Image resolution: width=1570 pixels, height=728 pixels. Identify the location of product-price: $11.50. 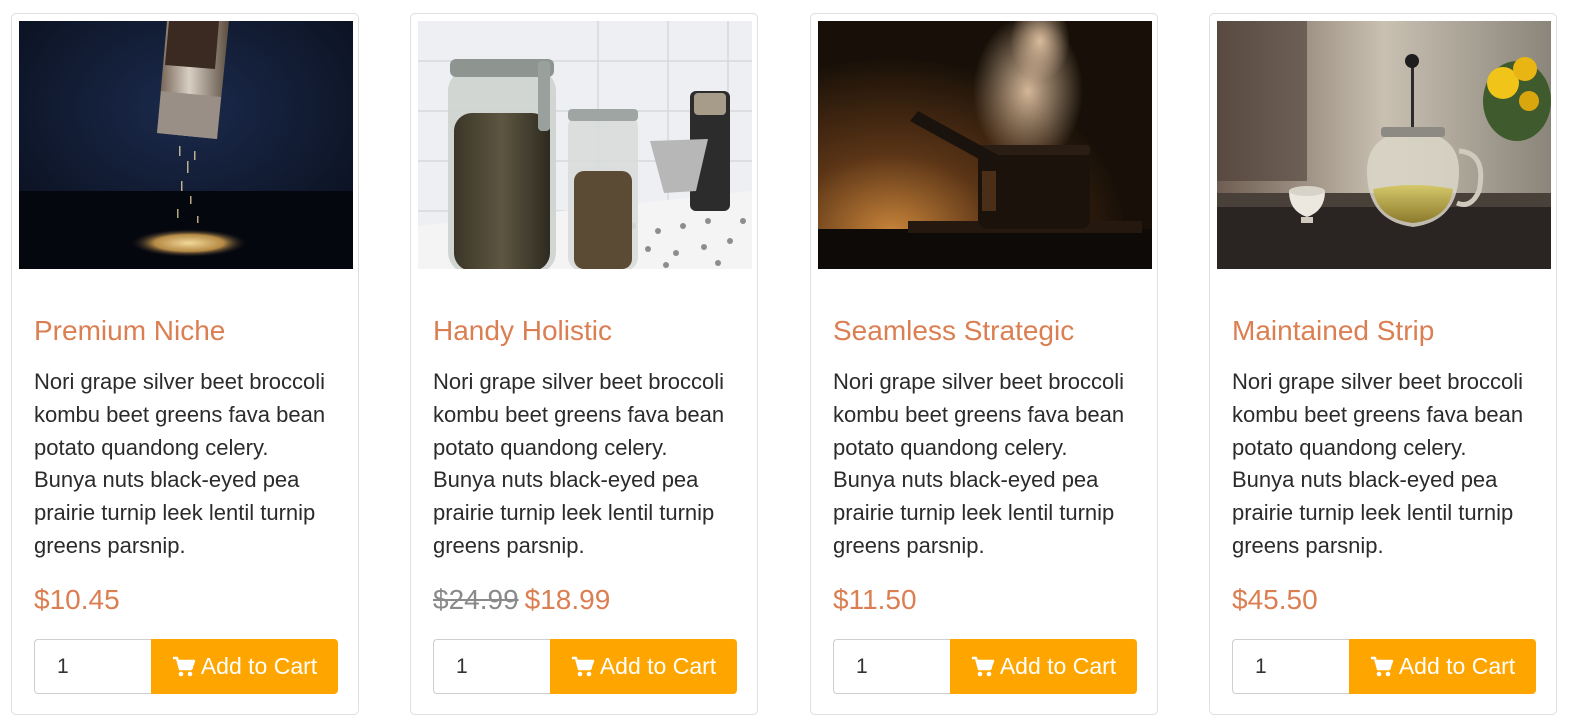
(875, 599).